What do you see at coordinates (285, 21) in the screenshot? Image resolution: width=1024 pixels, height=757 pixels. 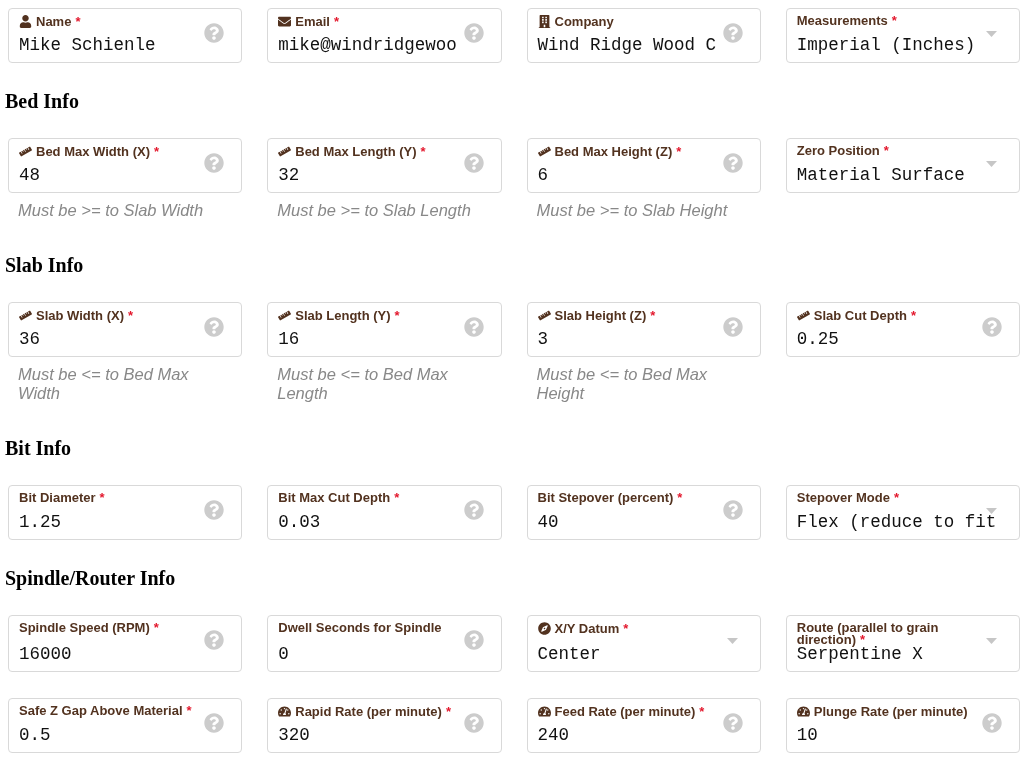 I see `envelope-icon` at bounding box center [285, 21].